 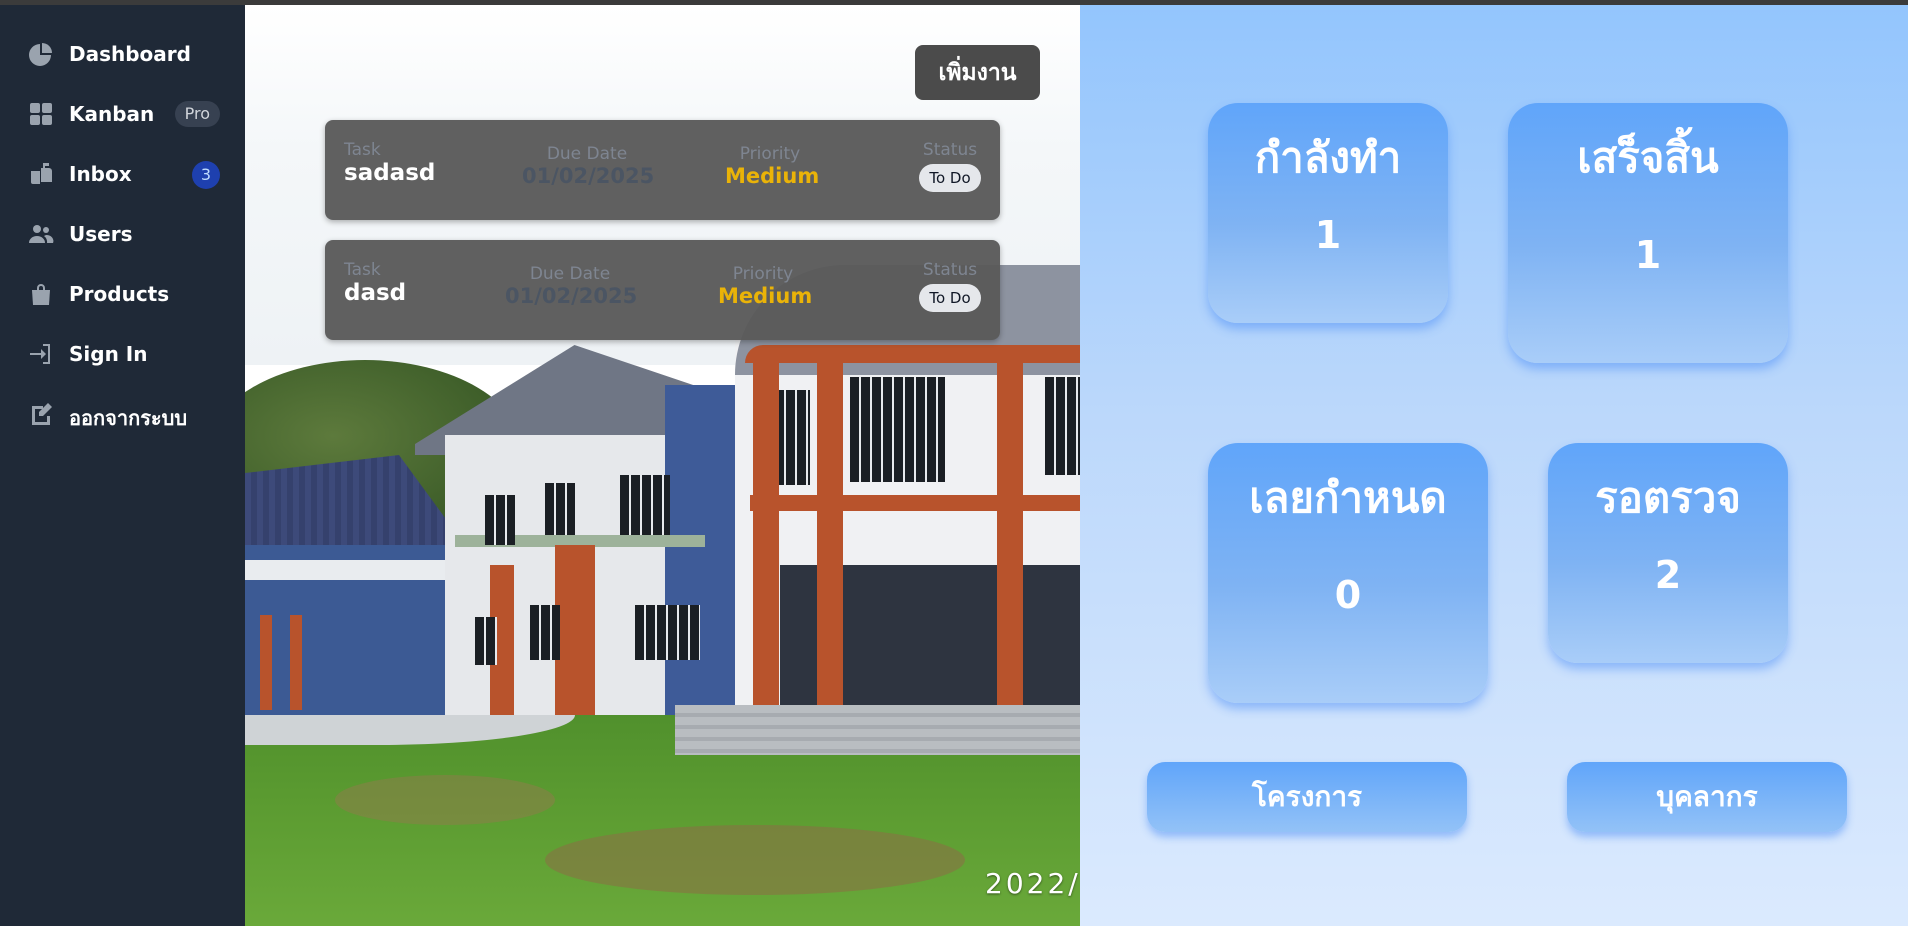 What do you see at coordinates (1707, 797) in the screenshot?
I see `personnel-button: บุคลากร` at bounding box center [1707, 797].